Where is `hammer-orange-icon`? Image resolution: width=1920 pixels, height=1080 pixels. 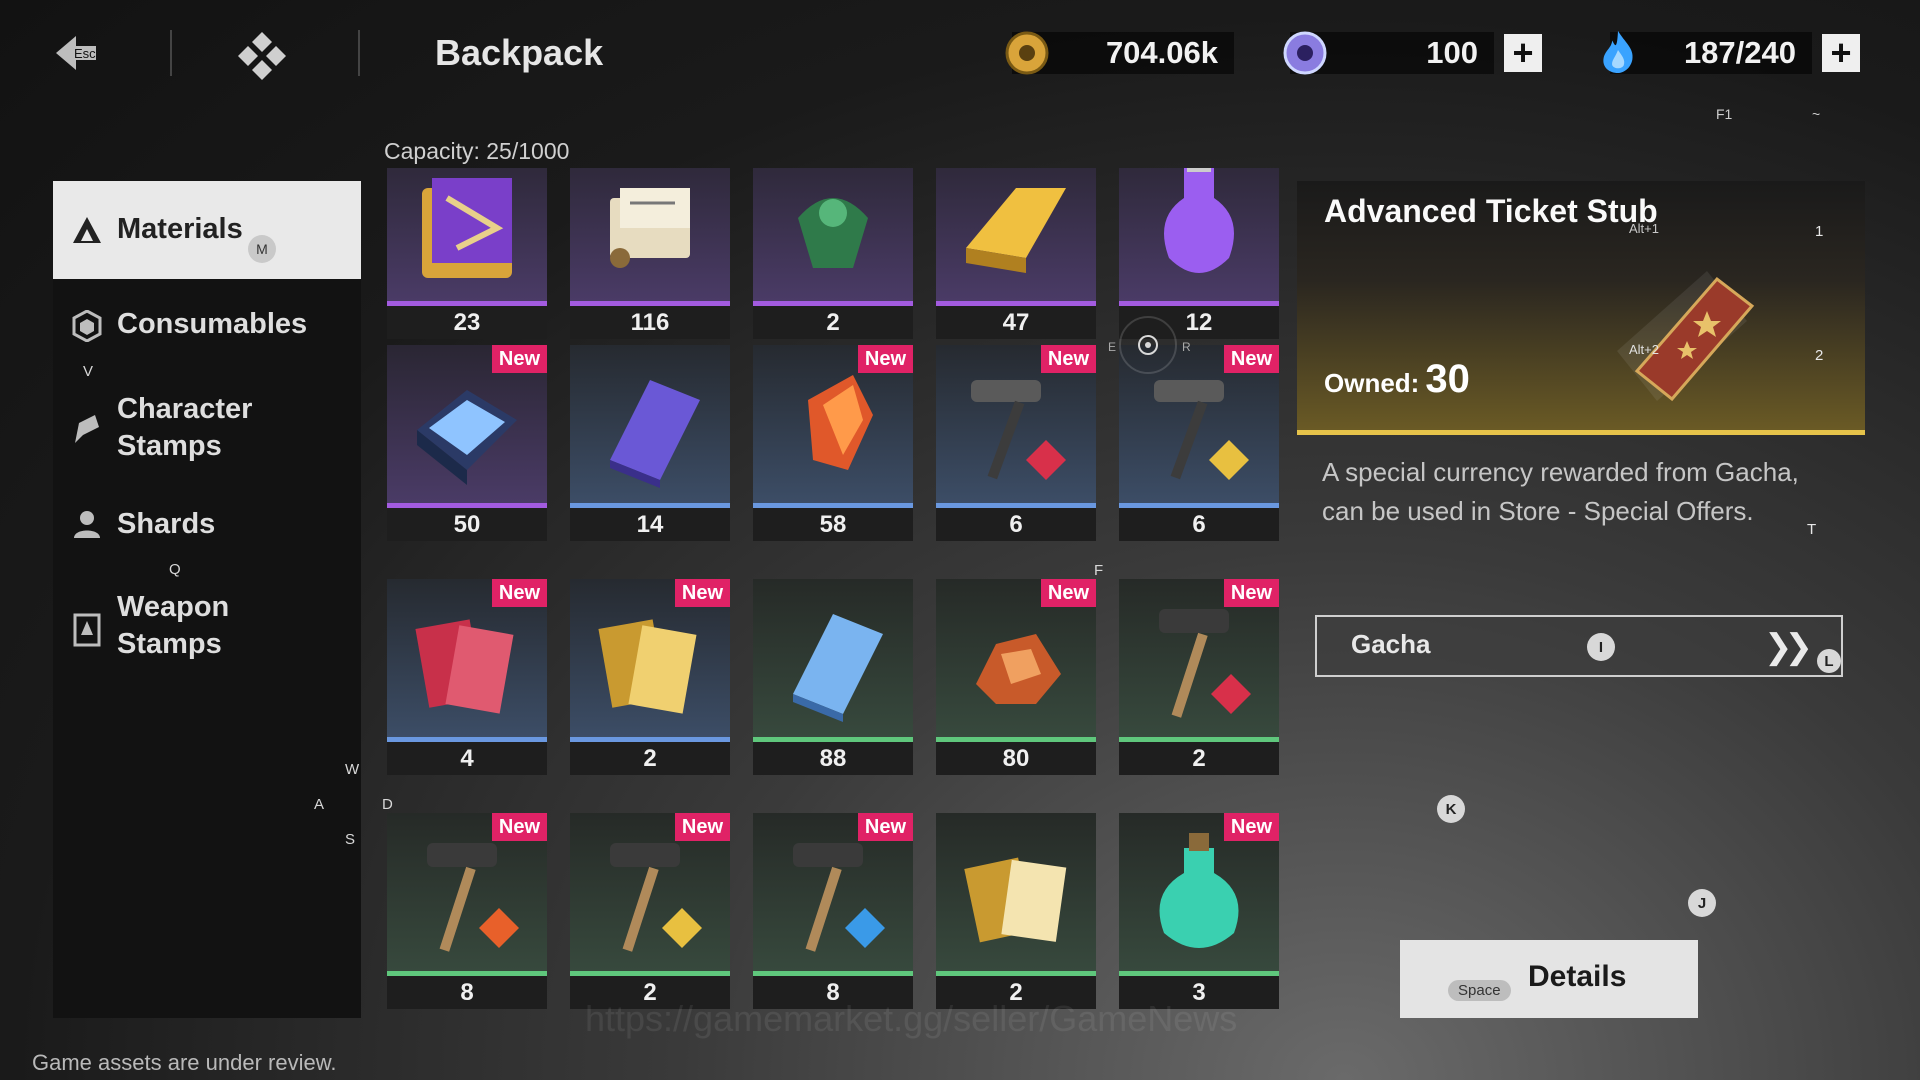 hammer-orange-icon is located at coordinates (473, 897).